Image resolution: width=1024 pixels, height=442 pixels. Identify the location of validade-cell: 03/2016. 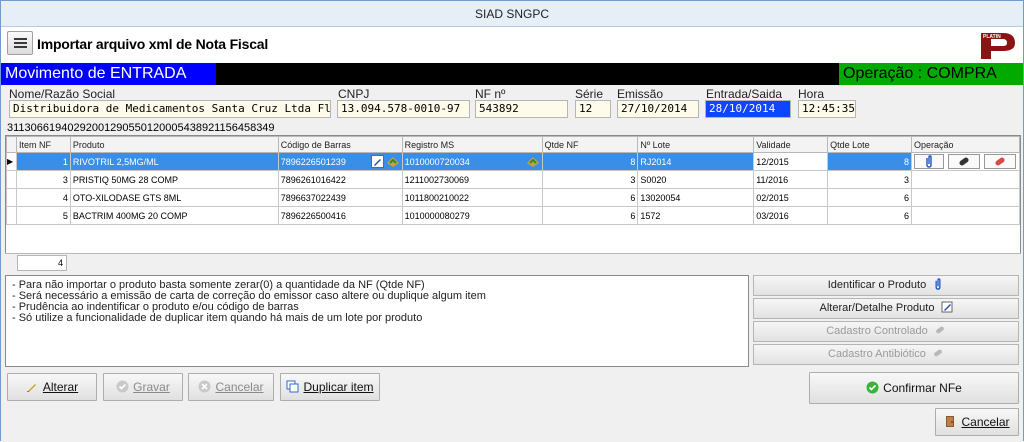
(791, 215).